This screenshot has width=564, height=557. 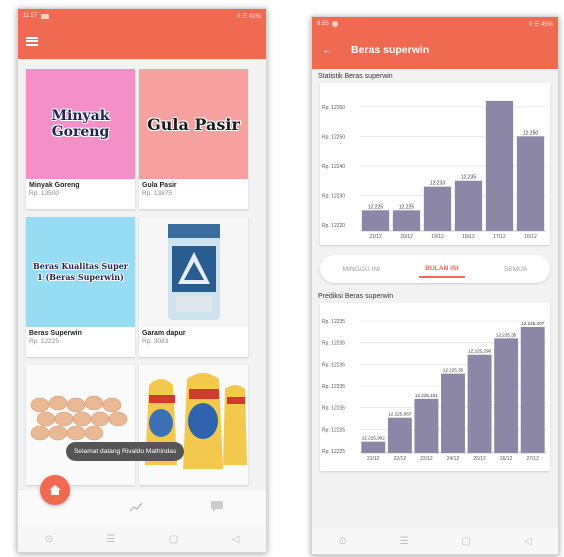 What do you see at coordinates (506, 459) in the screenshot?
I see `x-tick-label: 26/12` at bounding box center [506, 459].